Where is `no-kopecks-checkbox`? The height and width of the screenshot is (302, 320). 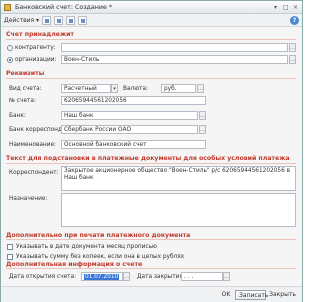
no-kopecks-checkbox is located at coordinates (10, 257).